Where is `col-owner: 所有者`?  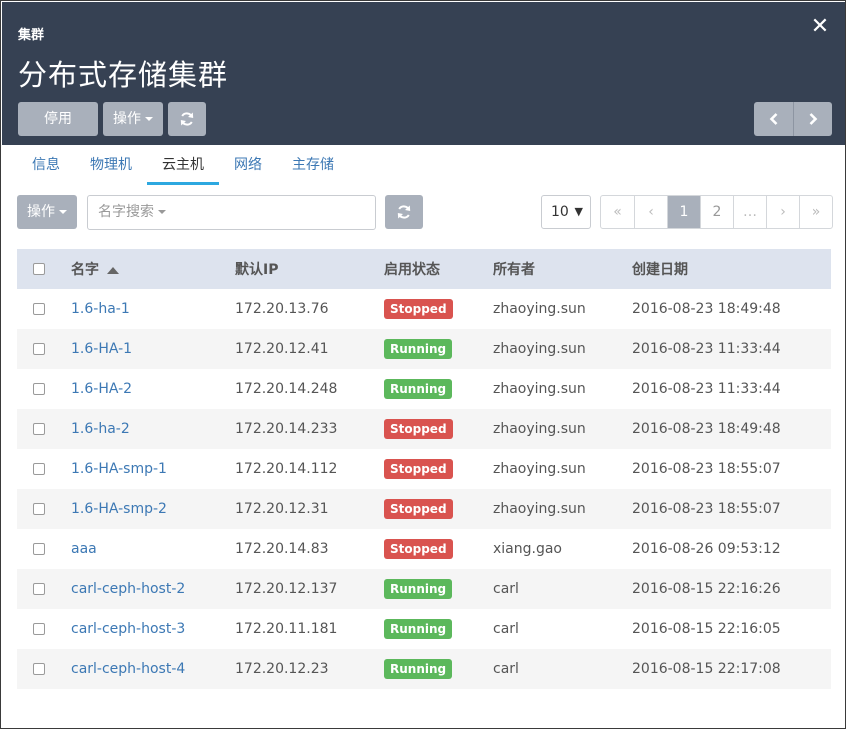
col-owner: 所有者 is located at coordinates (562, 269).